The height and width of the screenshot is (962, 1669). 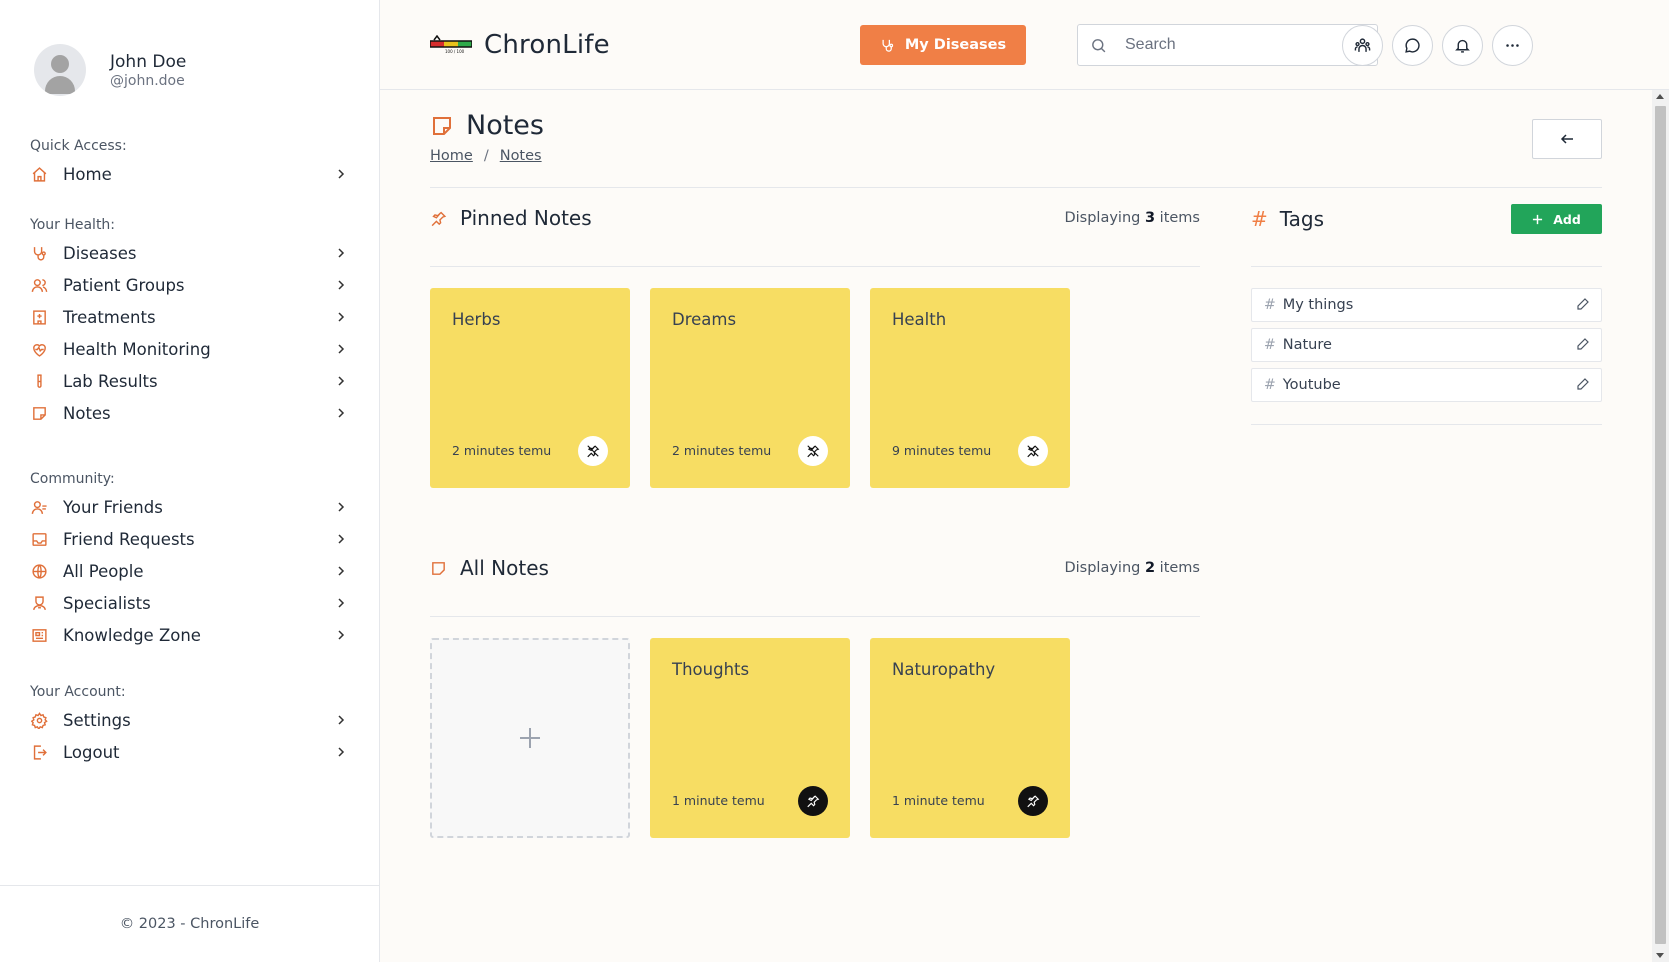 I want to click on tags-title: Tags, so click(x=1302, y=219).